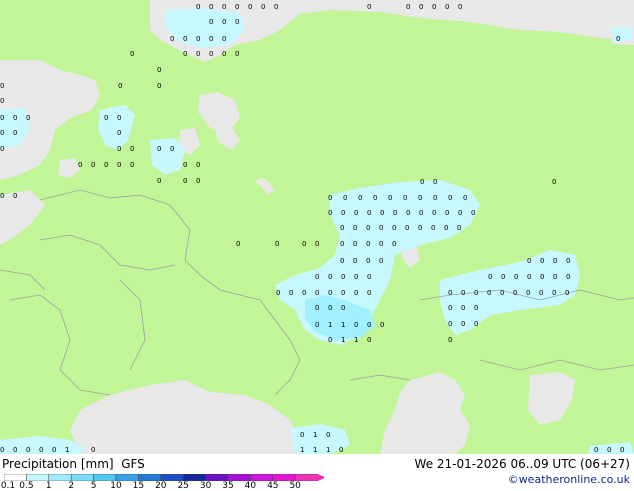 This screenshot has height=491, width=634. What do you see at coordinates (522, 464) in the screenshot?
I see `forecast-run-info: We 21-01-2026 06..09 UTC (06+27)` at bounding box center [522, 464].